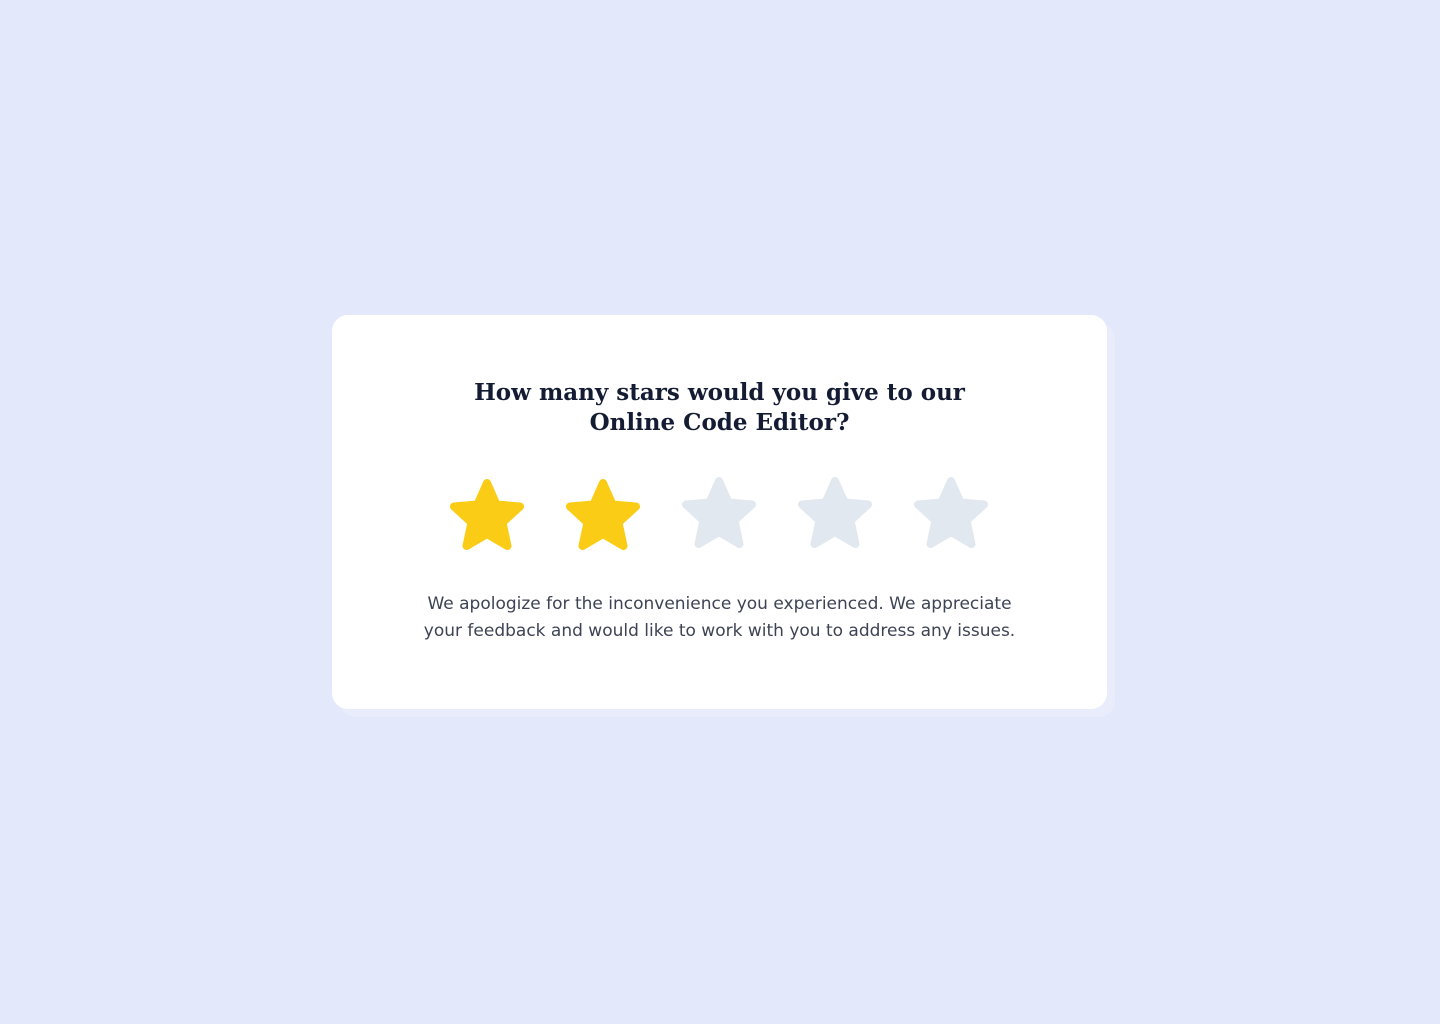  I want to click on star-5-icon, so click(951, 514).